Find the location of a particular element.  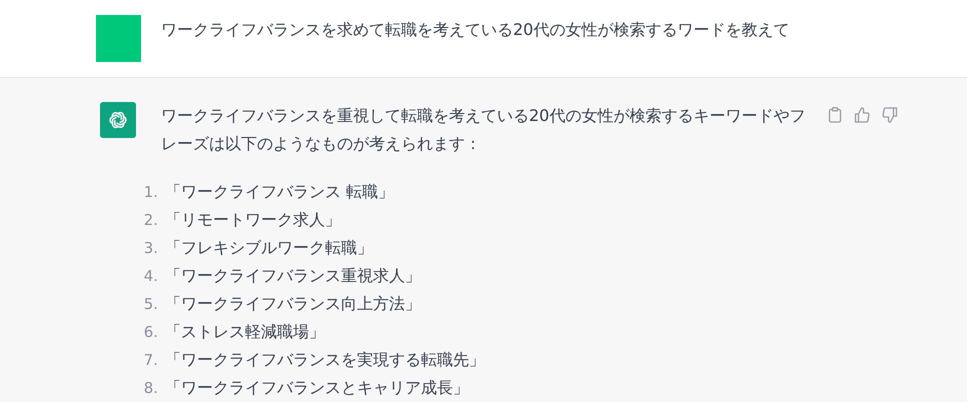

thumbs-down-icon is located at coordinates (890, 115).